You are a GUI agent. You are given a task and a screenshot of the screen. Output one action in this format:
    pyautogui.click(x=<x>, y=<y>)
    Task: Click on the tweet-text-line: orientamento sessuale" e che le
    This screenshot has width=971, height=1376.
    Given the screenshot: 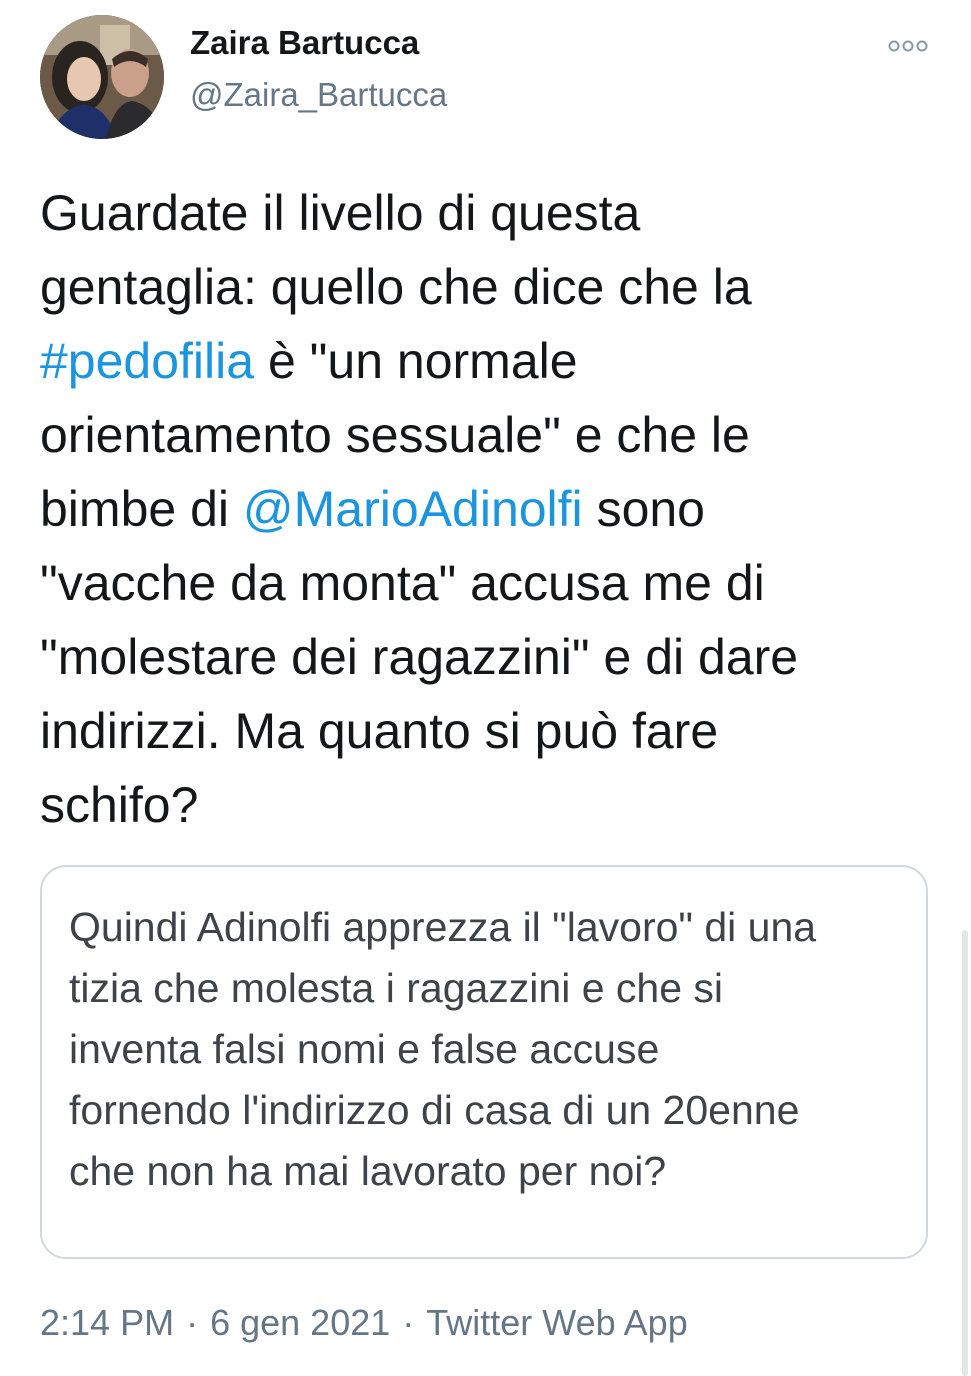 What is the action you would take?
    pyautogui.click(x=490, y=435)
    